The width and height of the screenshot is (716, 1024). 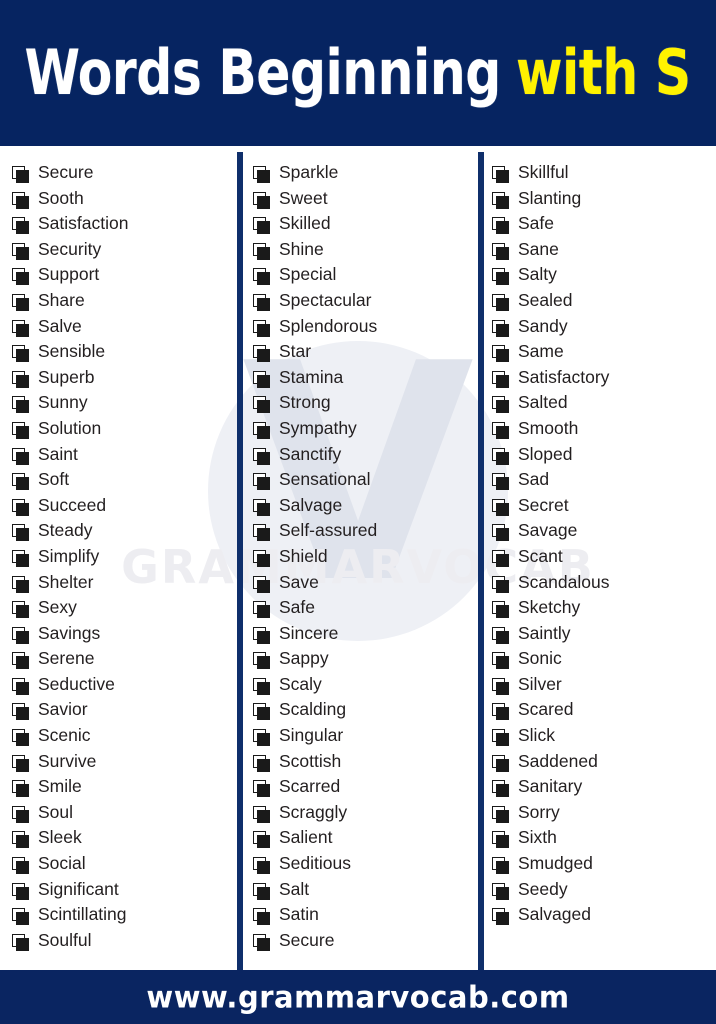 I want to click on word-list-item: Succeed, so click(x=124, y=506).